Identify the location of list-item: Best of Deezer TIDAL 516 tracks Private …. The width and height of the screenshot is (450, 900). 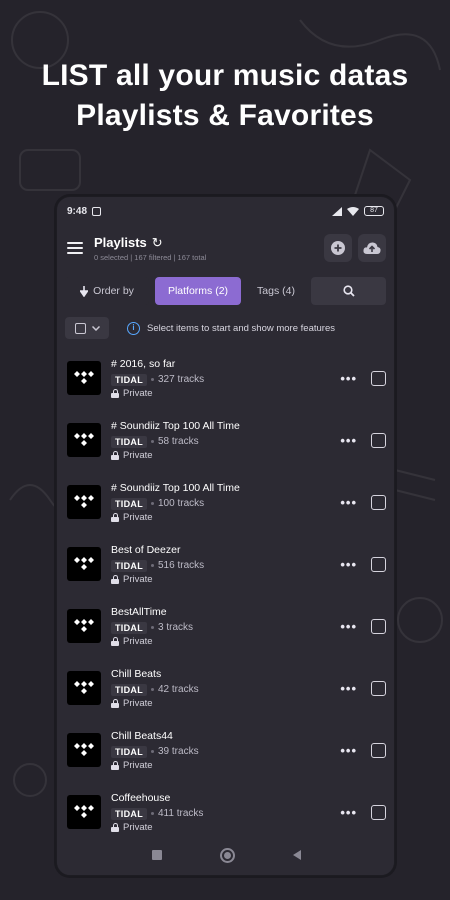
(225, 564).